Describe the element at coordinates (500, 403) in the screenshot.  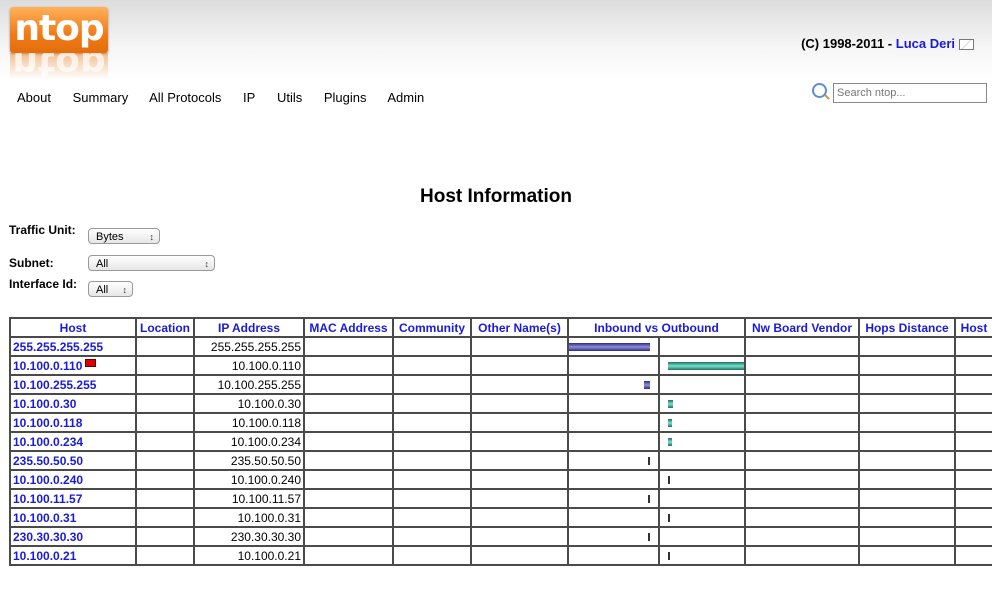
I see `table-row: 10.100.0.30 10.100.0.30` at that location.